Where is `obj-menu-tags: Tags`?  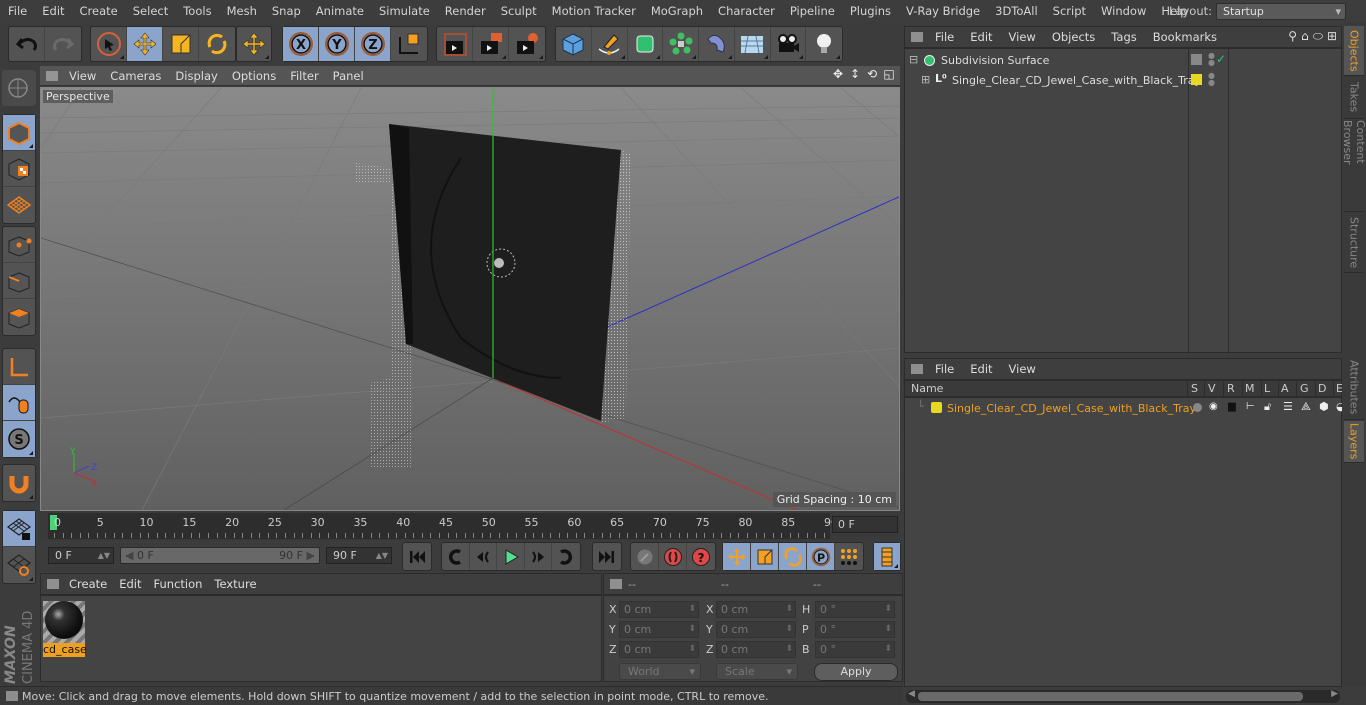
obj-menu-tags: Tags is located at coordinates (1123, 37).